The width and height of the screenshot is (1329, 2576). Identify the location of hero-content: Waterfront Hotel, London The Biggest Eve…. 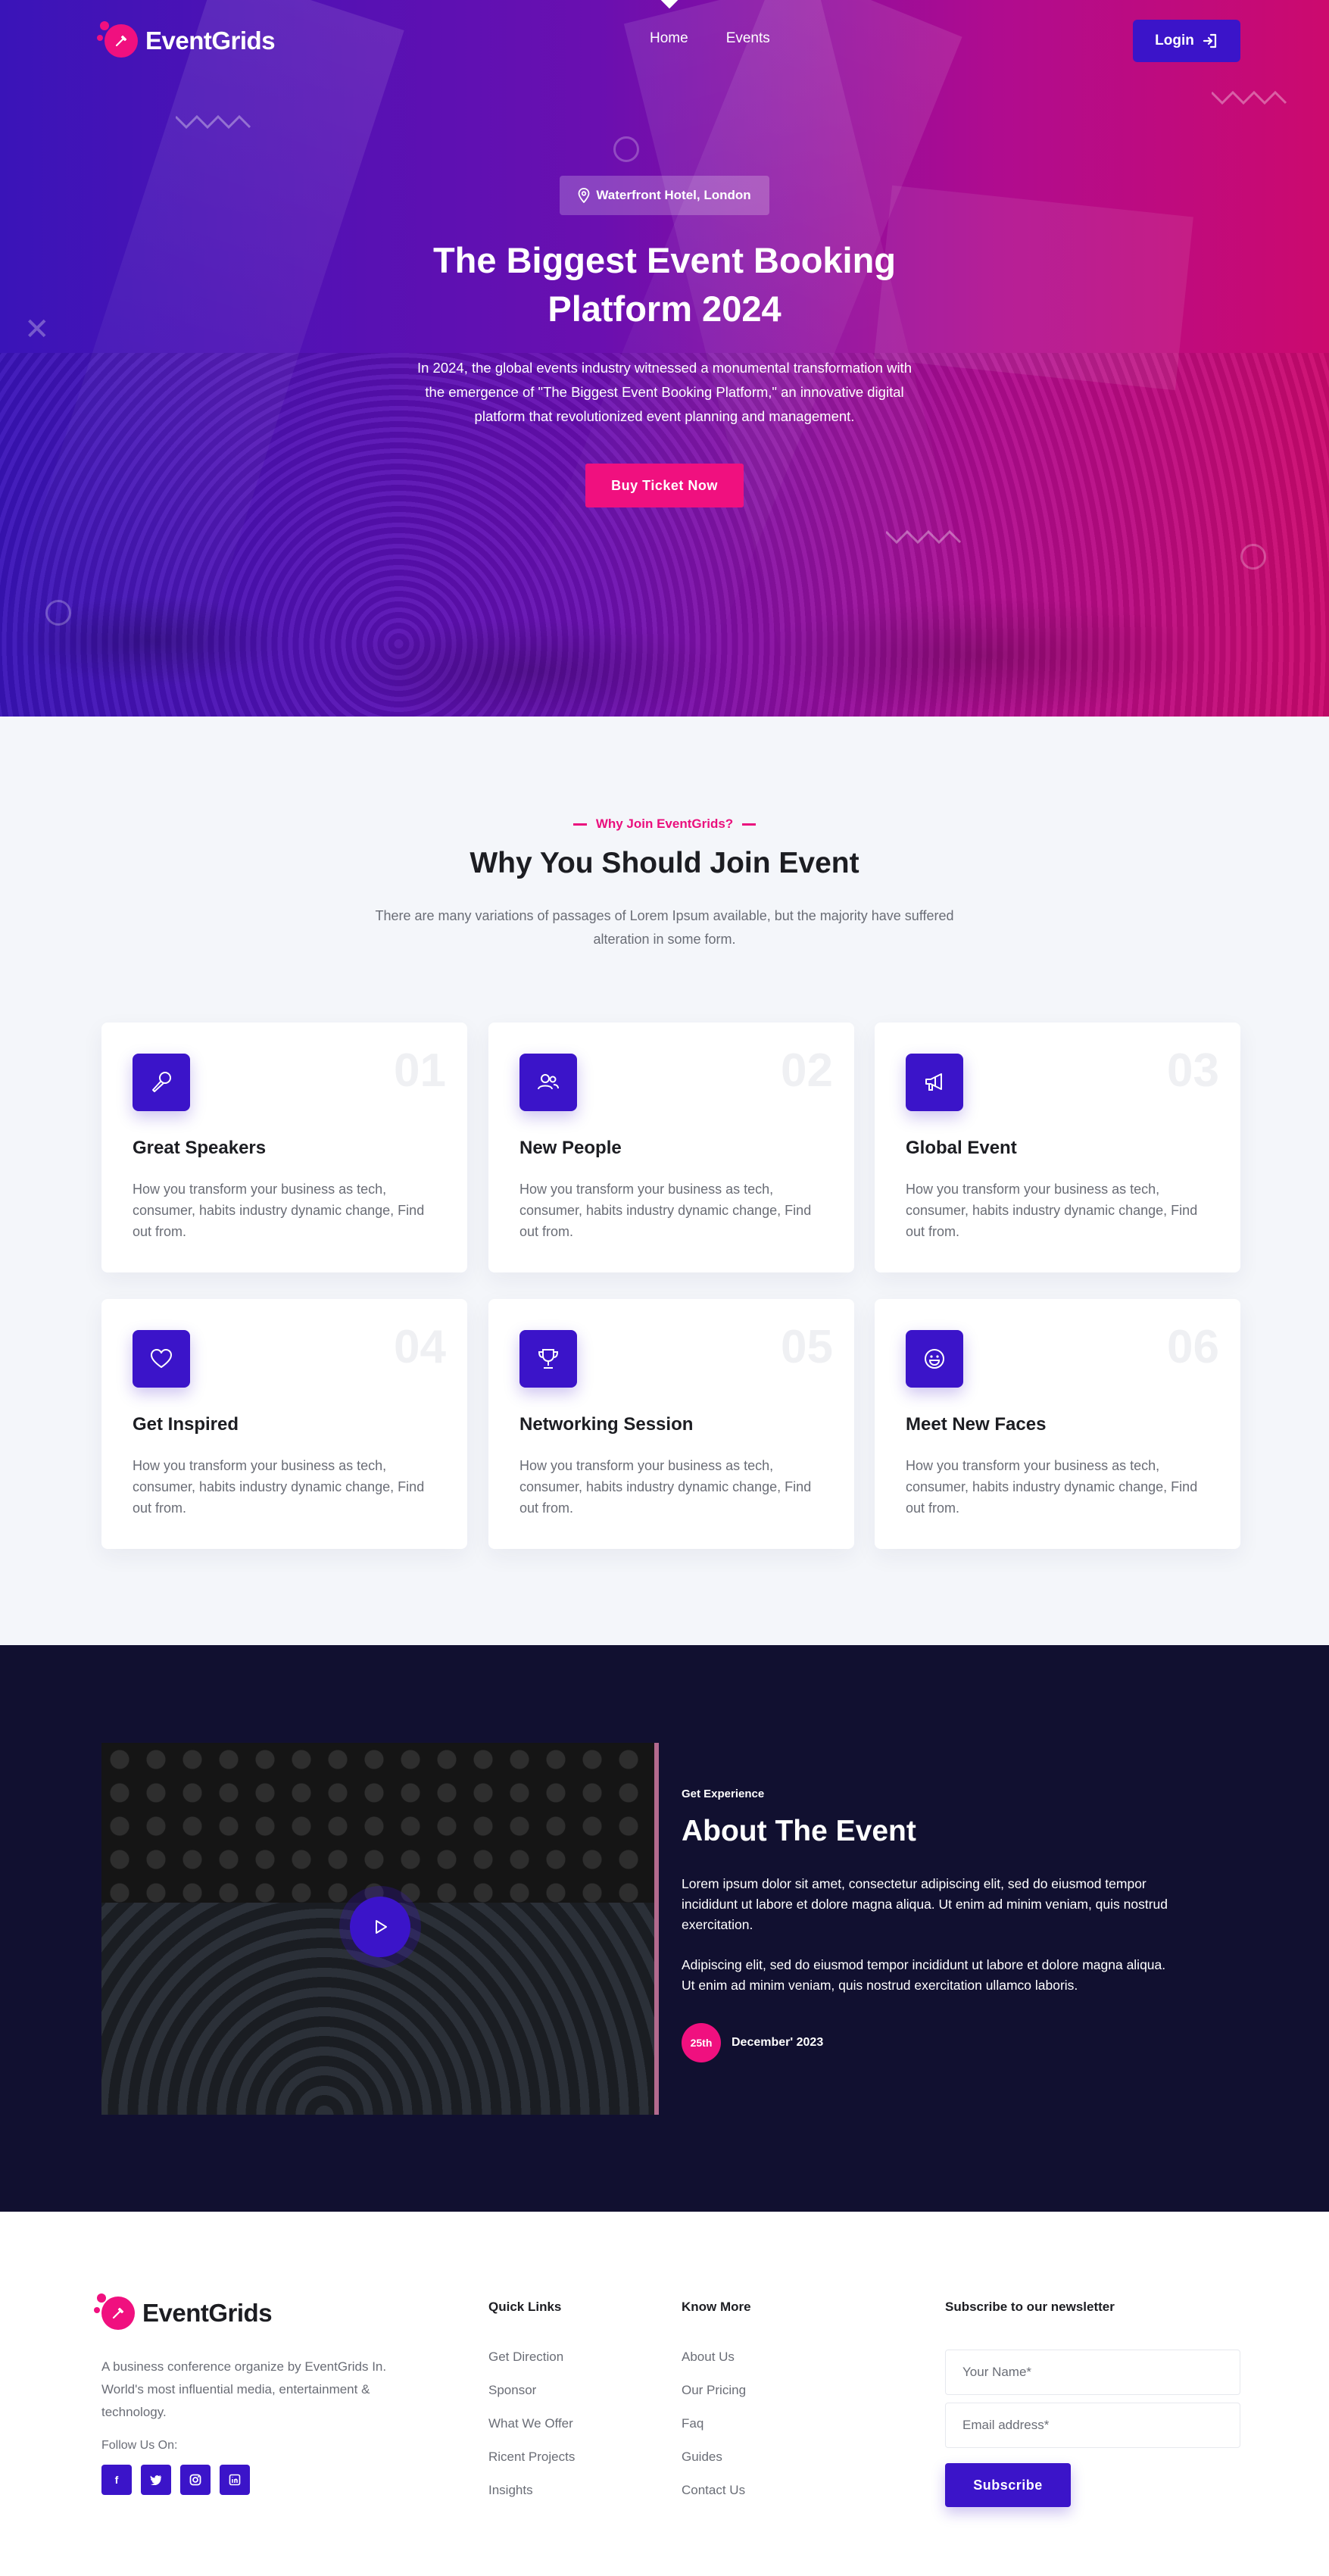
(664, 342).